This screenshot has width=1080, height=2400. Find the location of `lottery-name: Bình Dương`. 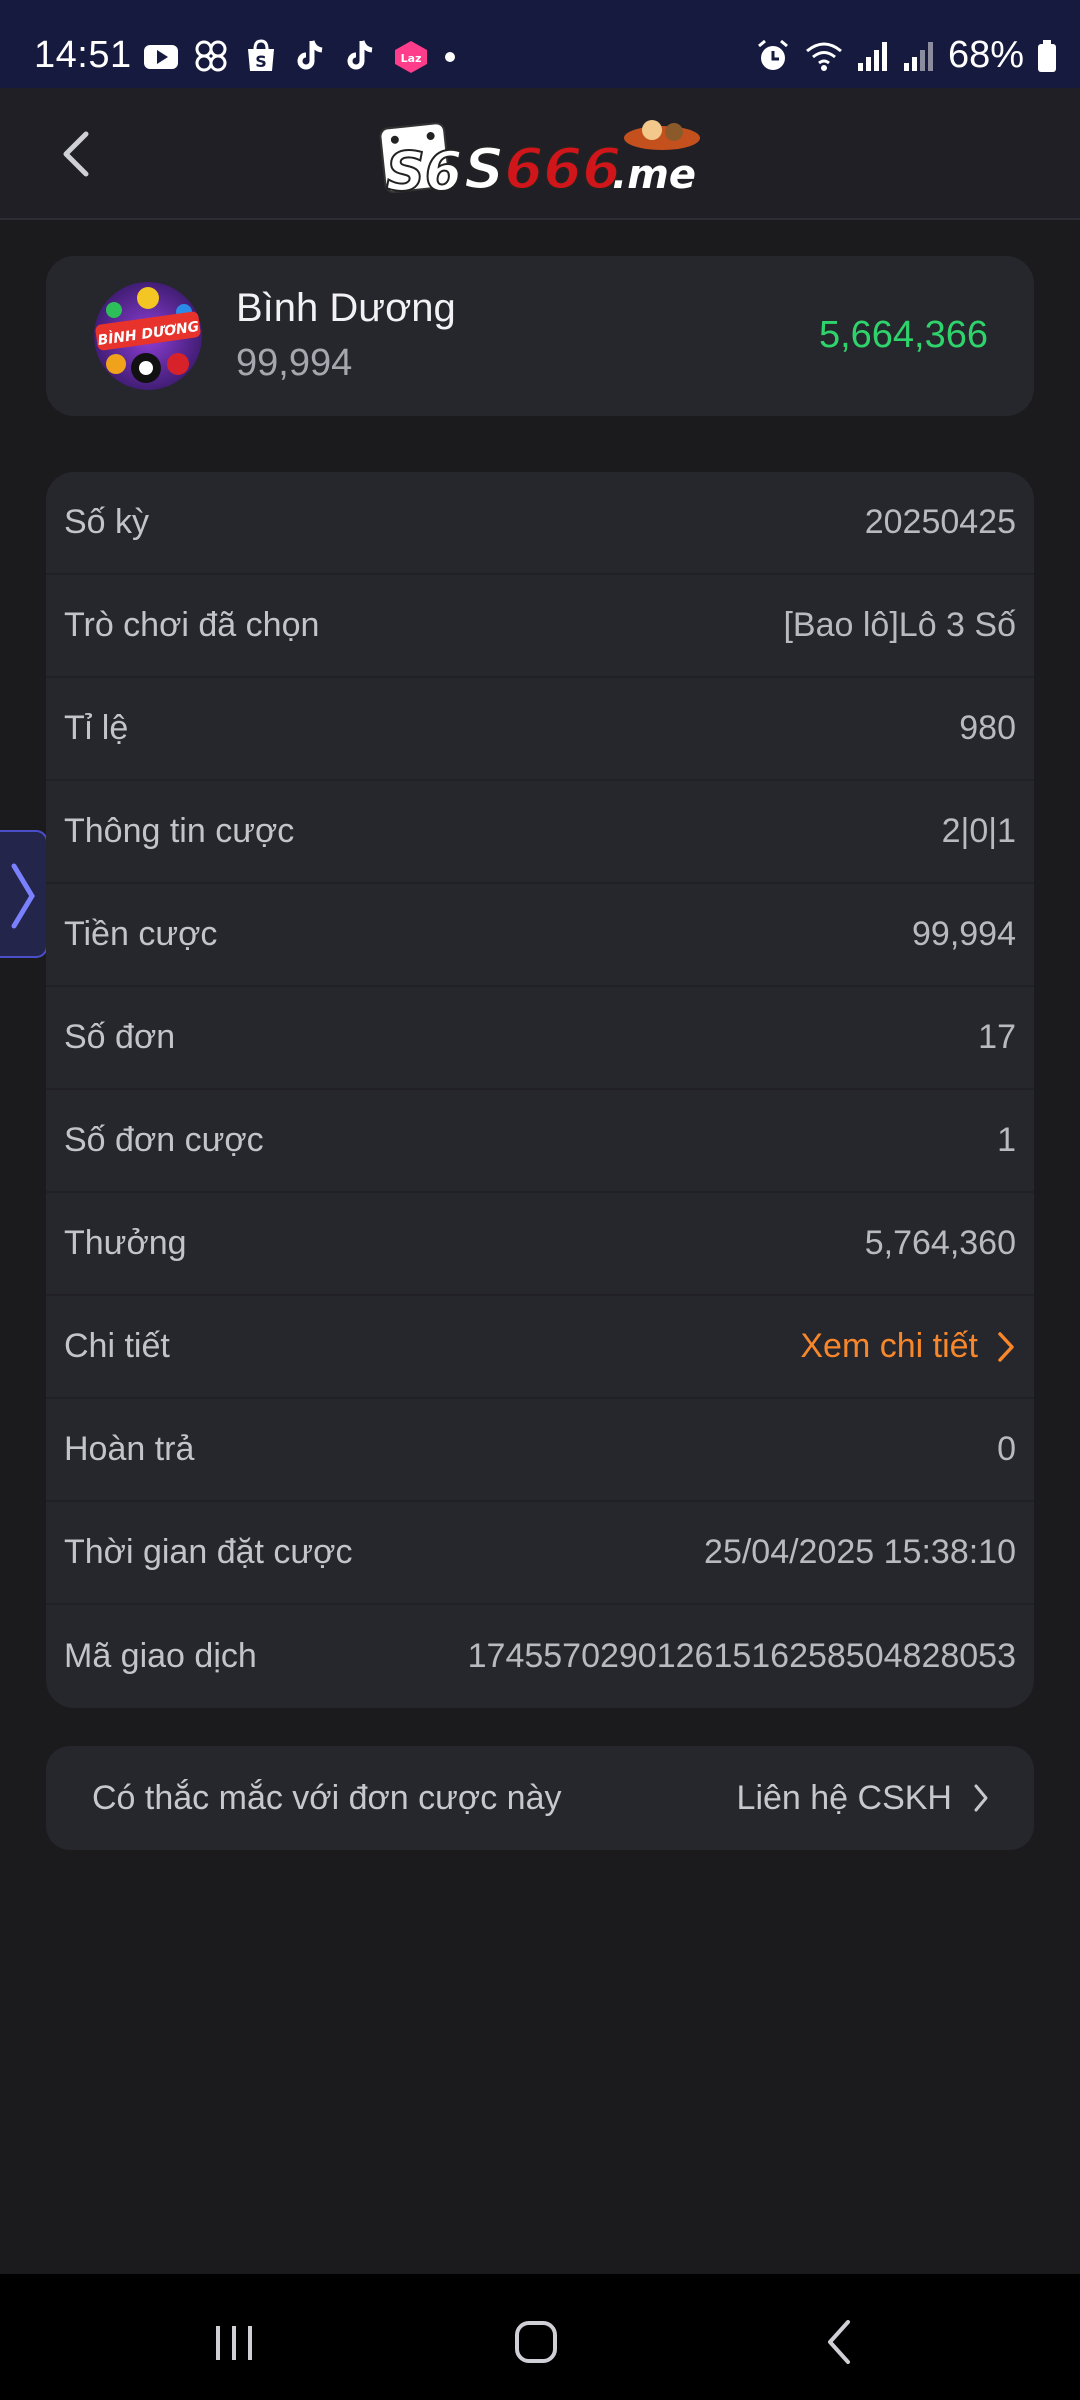

lottery-name: Bình Dương is located at coordinates (346, 308).